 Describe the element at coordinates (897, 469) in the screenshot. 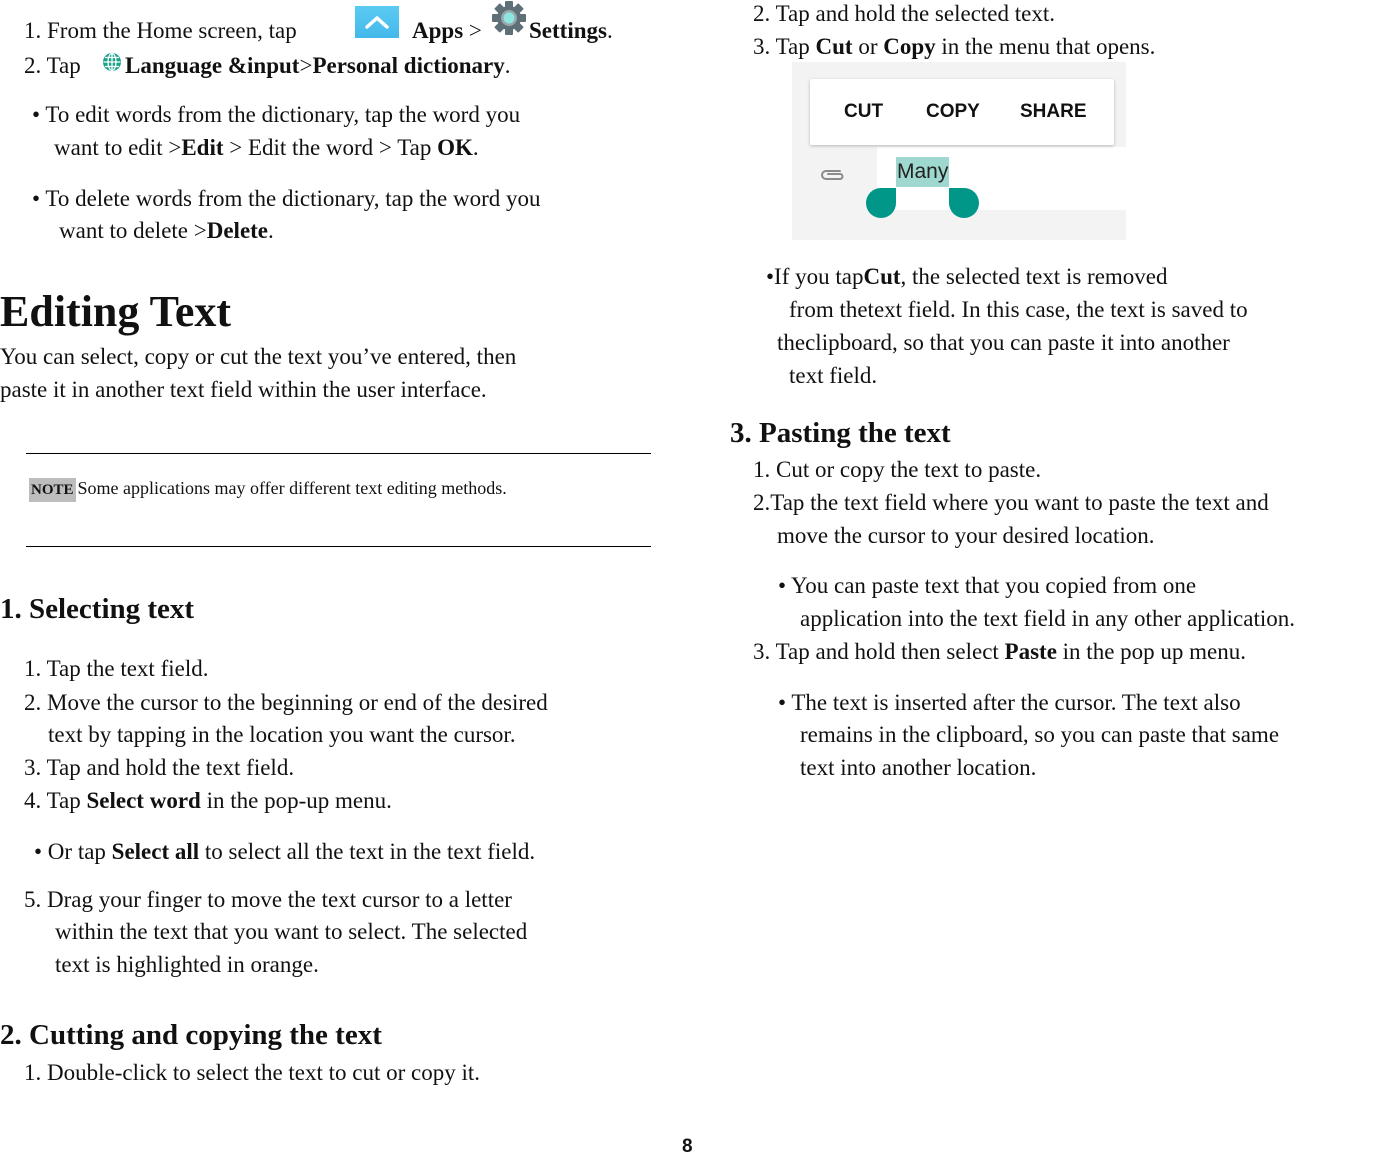

I see `paste-step1: 1. Cut or copy the text to paste.` at that location.